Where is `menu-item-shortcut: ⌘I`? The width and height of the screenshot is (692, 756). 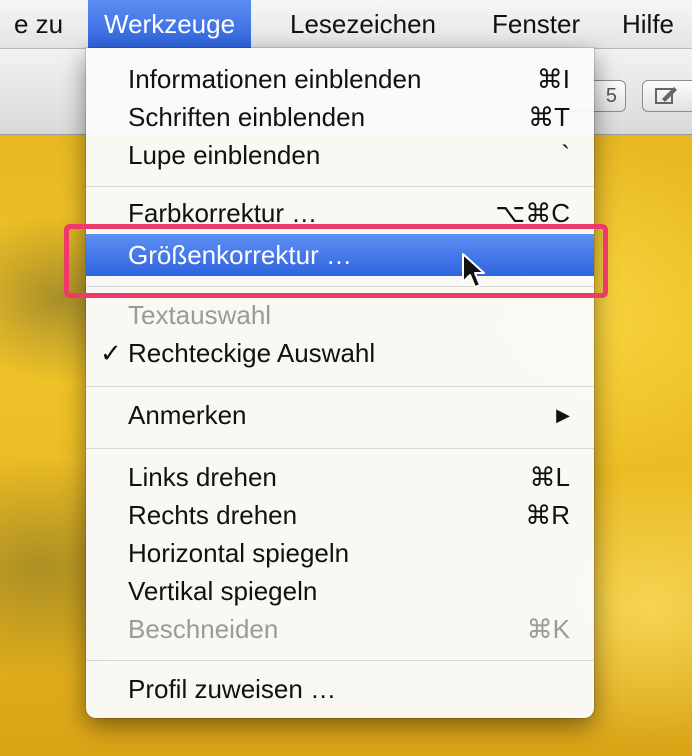
menu-item-shortcut: ⌘I is located at coordinates (553, 79).